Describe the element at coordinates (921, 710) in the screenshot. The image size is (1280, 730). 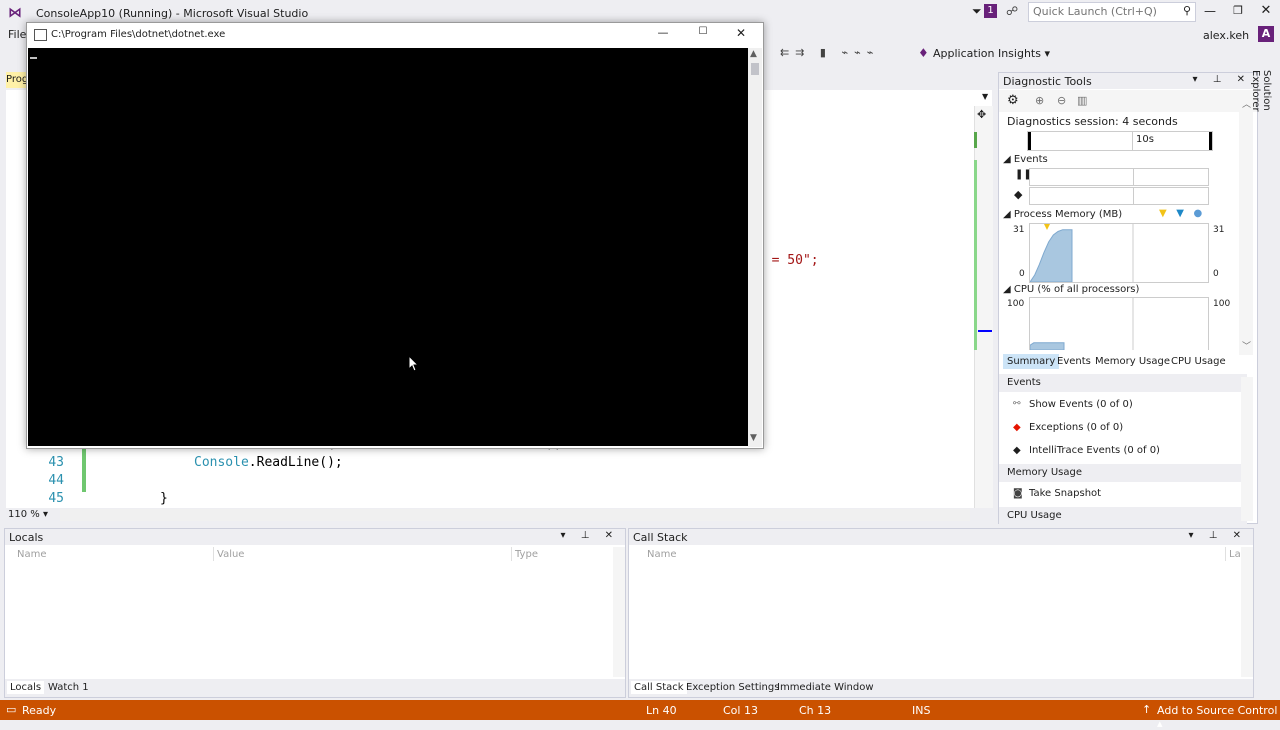
I see `status-insert-mode: INS` at that location.